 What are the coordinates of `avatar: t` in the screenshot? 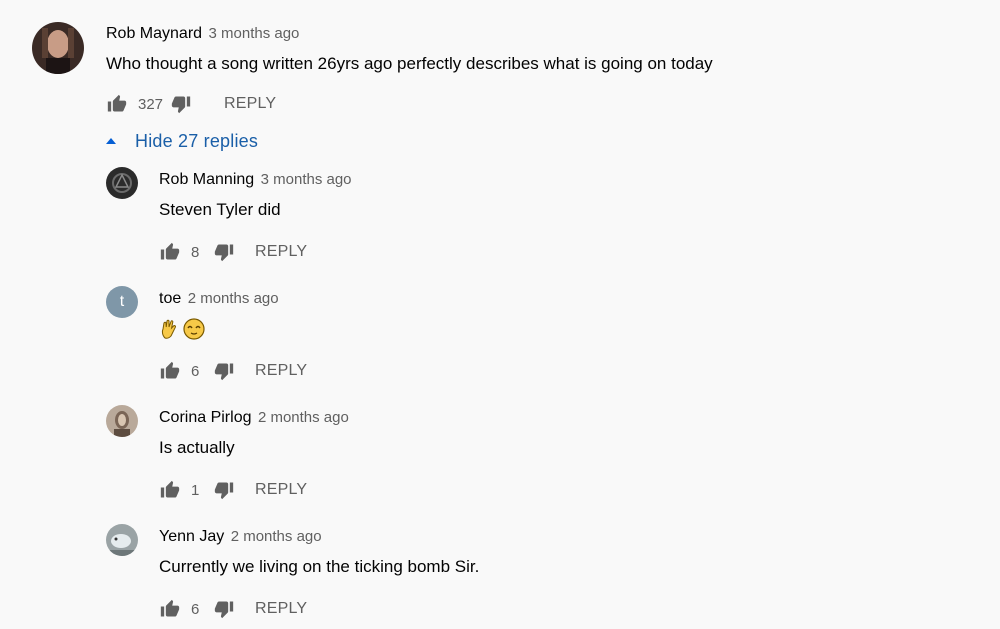 It's located at (122, 302).